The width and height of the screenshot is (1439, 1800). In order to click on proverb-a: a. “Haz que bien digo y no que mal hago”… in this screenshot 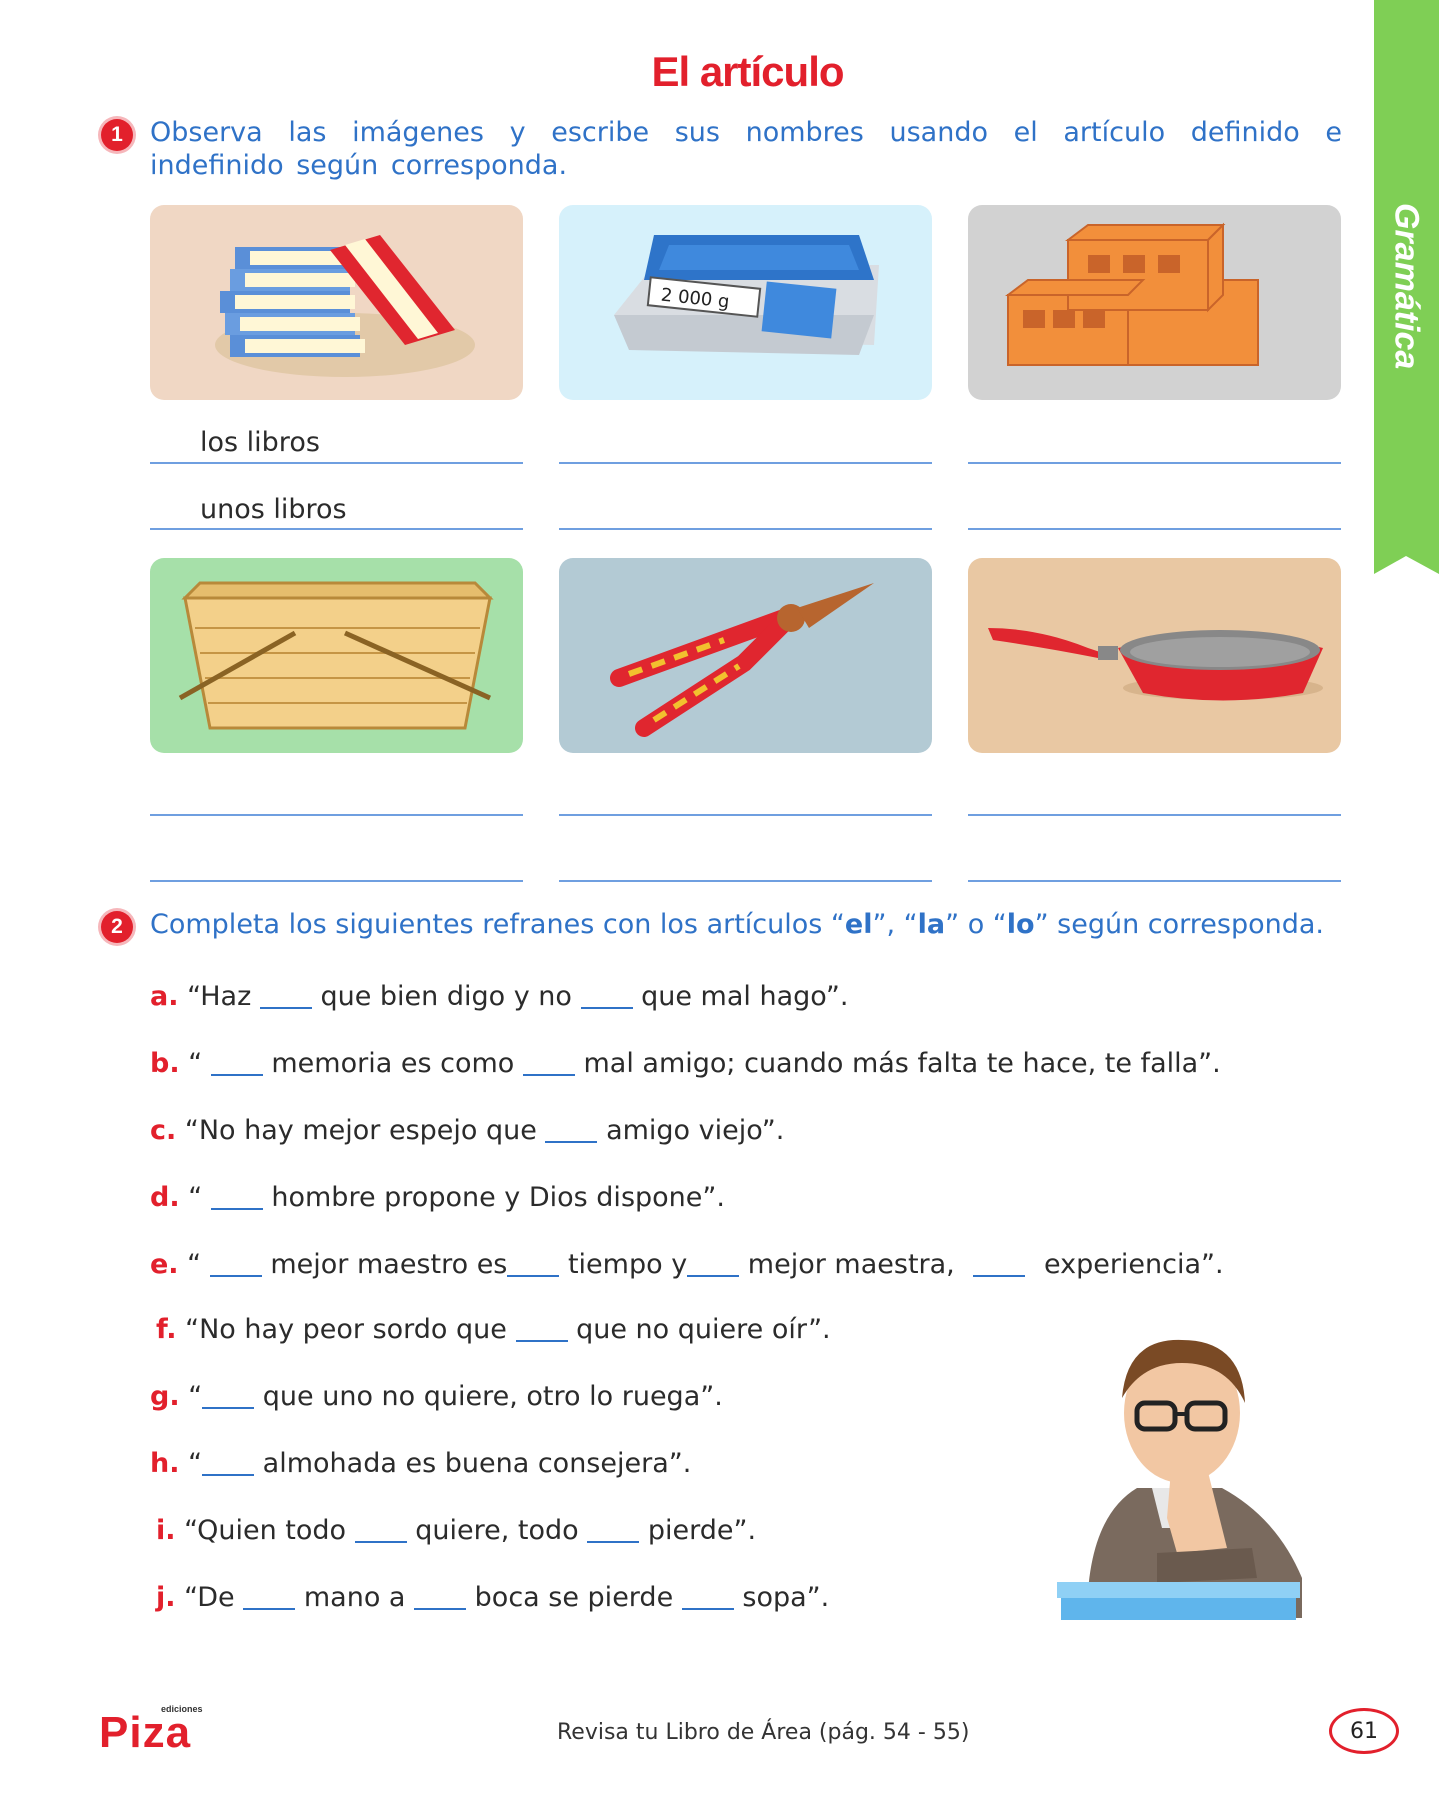, I will do `click(499, 996)`.